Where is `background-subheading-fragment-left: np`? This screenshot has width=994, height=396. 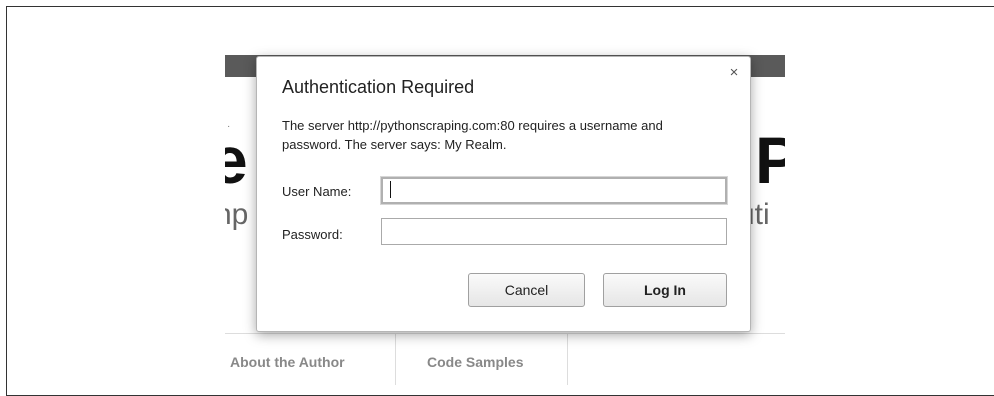
background-subheading-fragment-left: np is located at coordinates (237, 214).